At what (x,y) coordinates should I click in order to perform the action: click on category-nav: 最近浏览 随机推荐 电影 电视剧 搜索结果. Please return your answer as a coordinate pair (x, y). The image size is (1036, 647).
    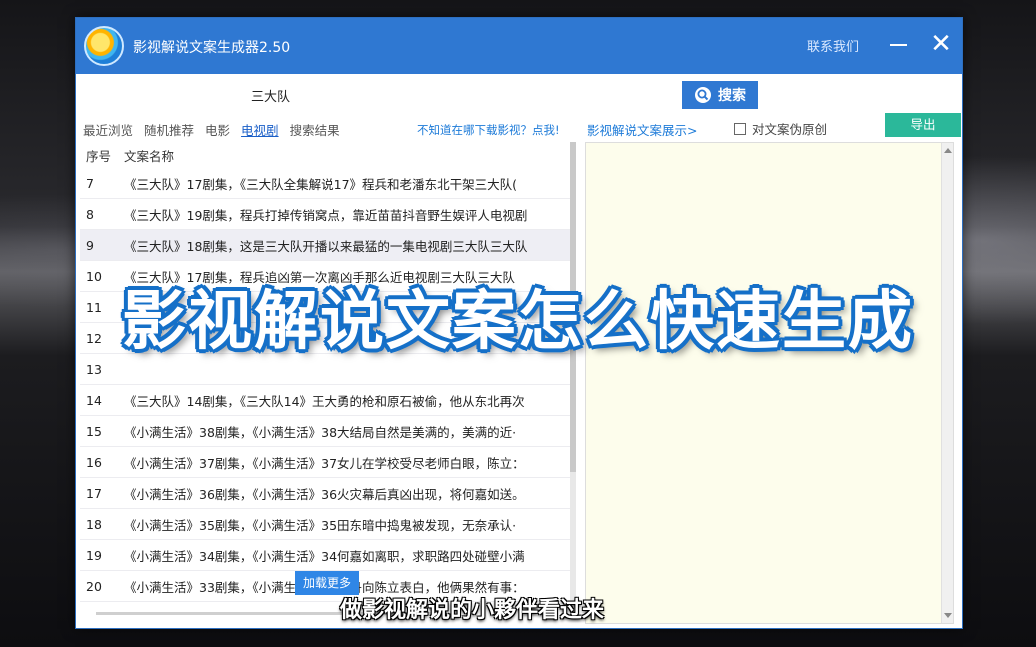
    Looking at the image, I should click on (211, 130).